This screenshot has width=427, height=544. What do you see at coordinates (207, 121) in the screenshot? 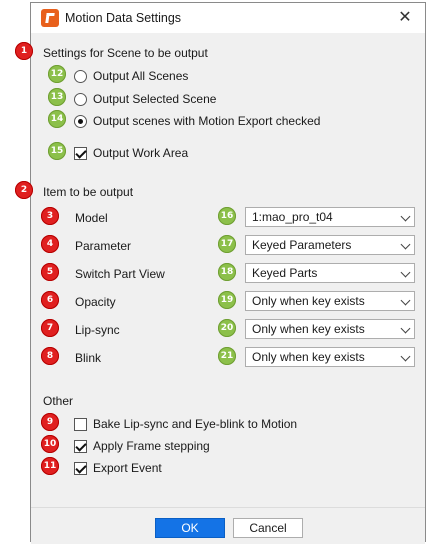
I see `radio-label: Output scenes with Motion Export checked` at bounding box center [207, 121].